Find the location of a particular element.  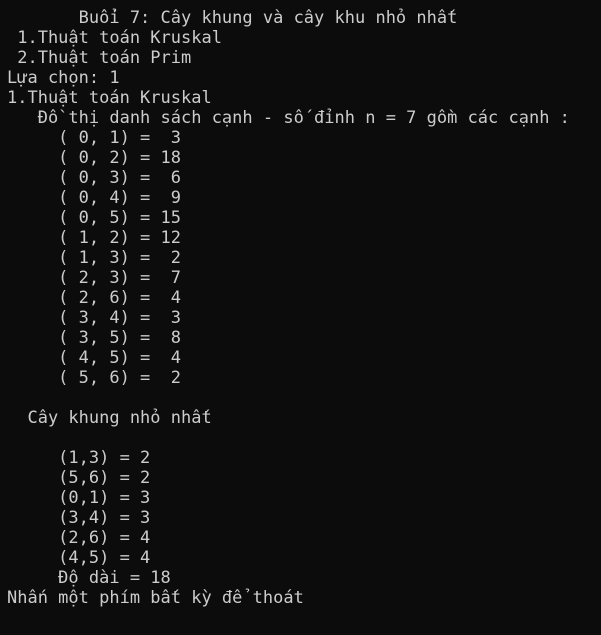

console-title: Buổi 7: Cây khung và cây khu nhỏ nhất is located at coordinates (232, 18).